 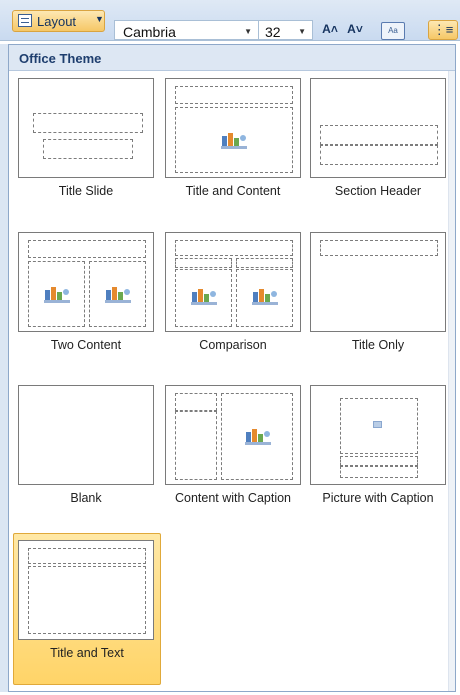 I want to click on font-size-value: 32, so click(x=273, y=32).